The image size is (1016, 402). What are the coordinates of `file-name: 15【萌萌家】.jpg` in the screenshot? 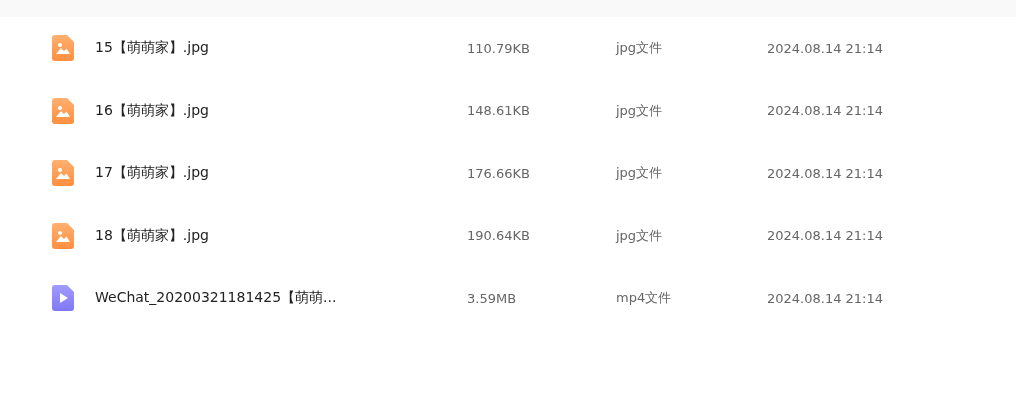 It's located at (281, 48).